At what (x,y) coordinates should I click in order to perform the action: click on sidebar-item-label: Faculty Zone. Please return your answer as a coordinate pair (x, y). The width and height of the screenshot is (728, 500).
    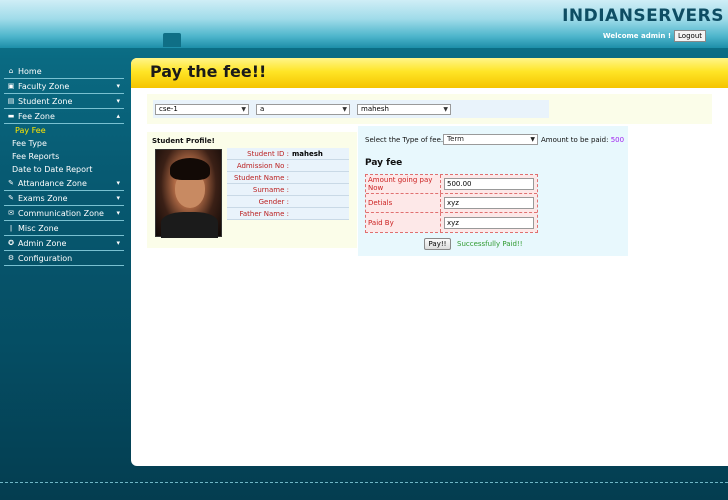
    Looking at the image, I should click on (44, 86).